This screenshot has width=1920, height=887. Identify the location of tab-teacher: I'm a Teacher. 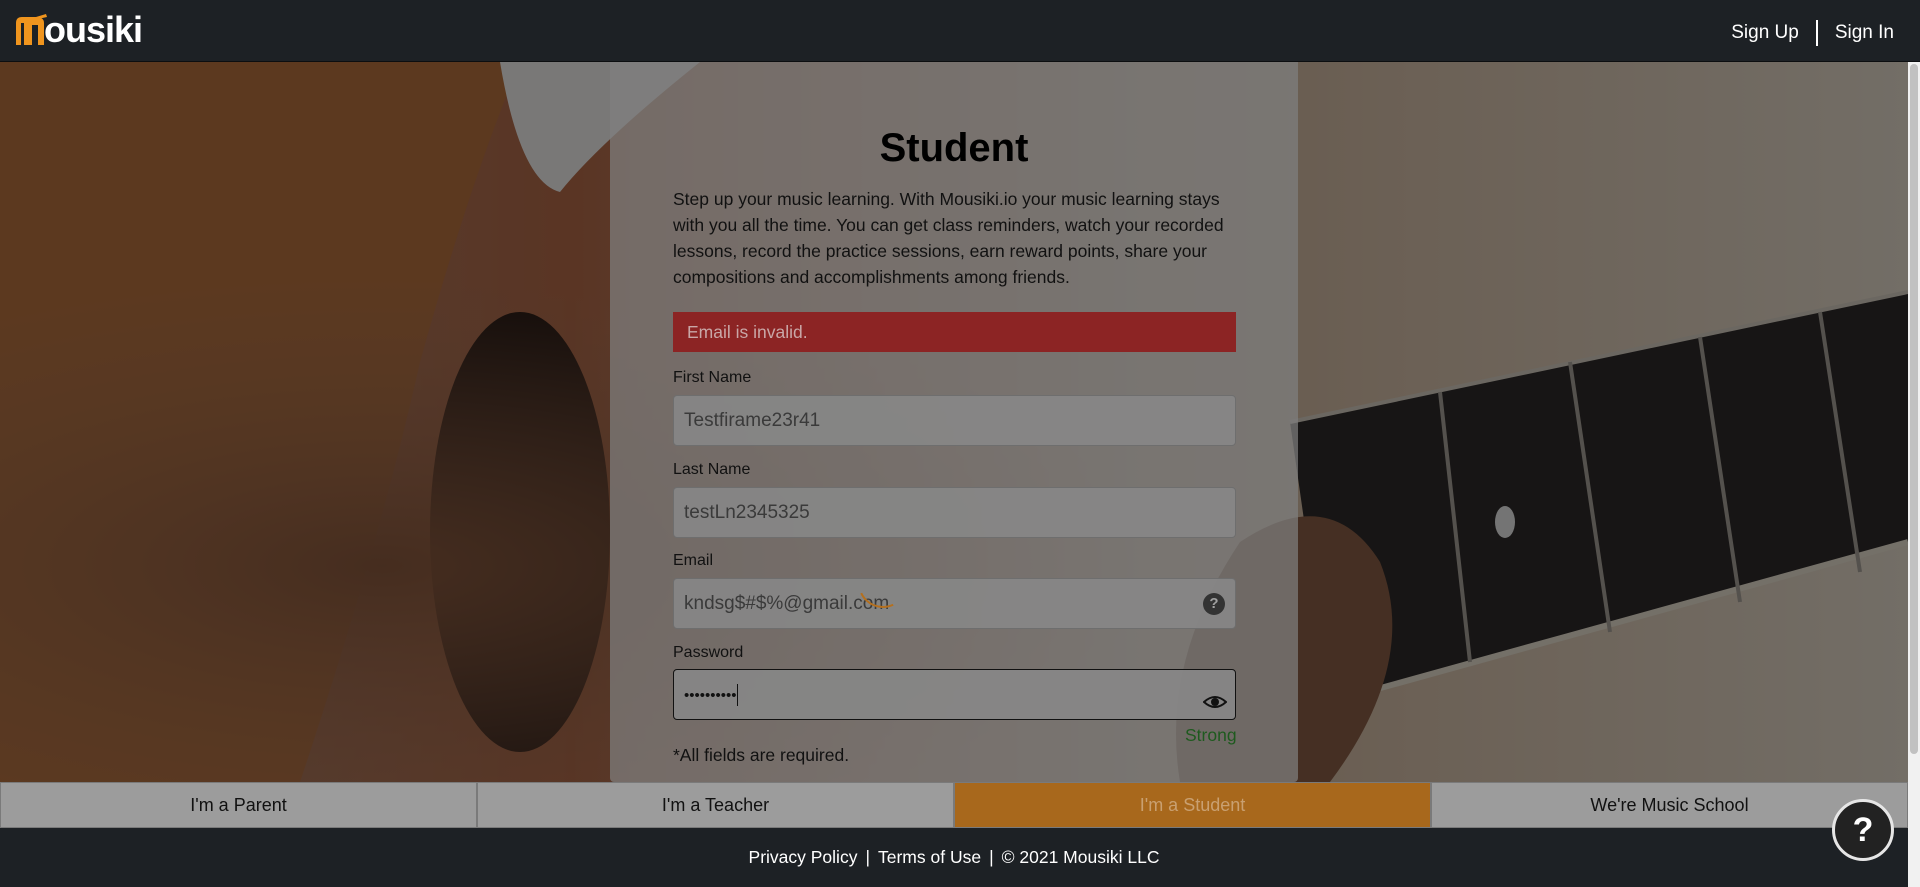
(715, 805).